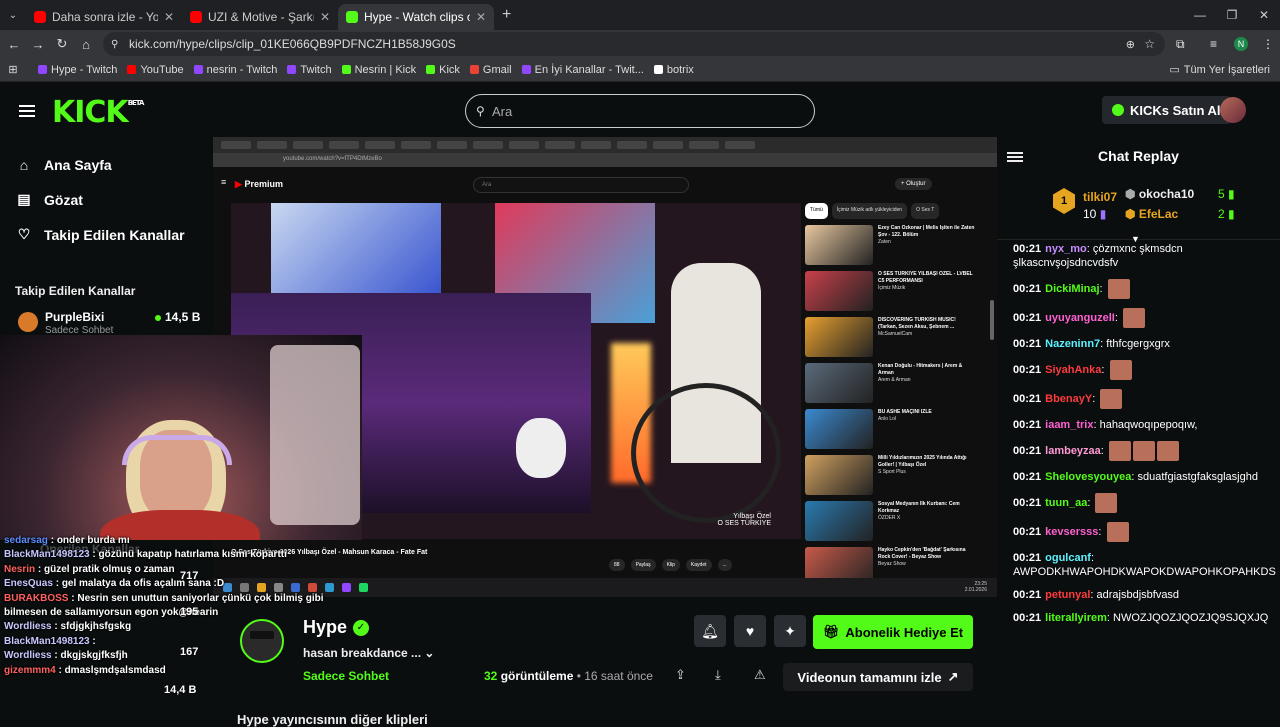  What do you see at coordinates (309, 70) in the screenshot?
I see `bookmark-item: Twitch` at bounding box center [309, 70].